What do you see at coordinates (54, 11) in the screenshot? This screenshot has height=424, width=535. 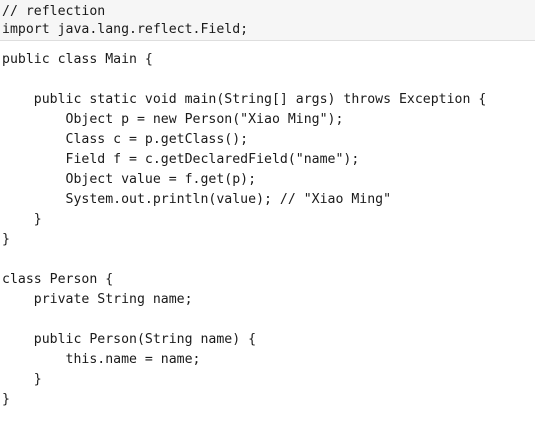 I see `code-line-comment: // reflection` at bounding box center [54, 11].